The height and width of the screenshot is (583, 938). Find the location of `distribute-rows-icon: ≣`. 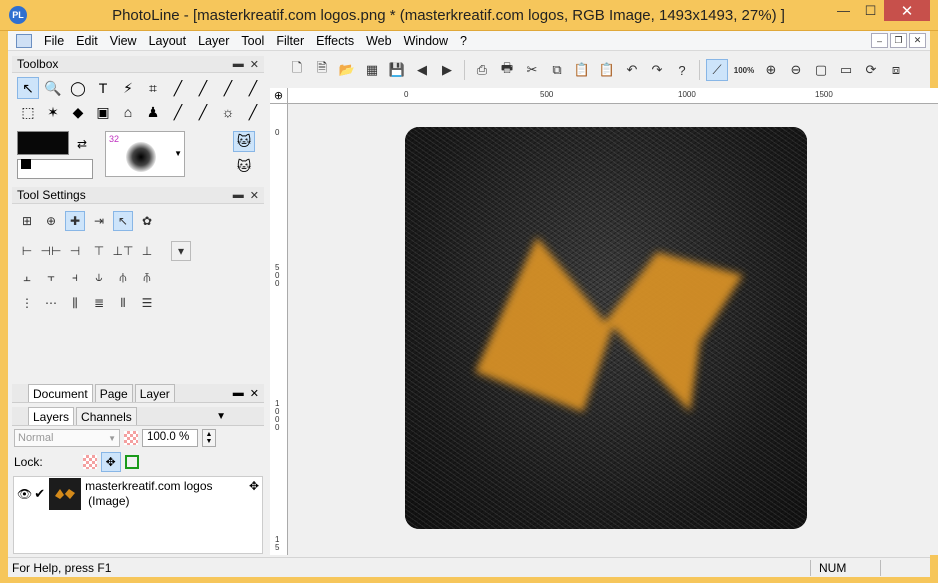

distribute-rows-icon: ≣ is located at coordinates (99, 303).